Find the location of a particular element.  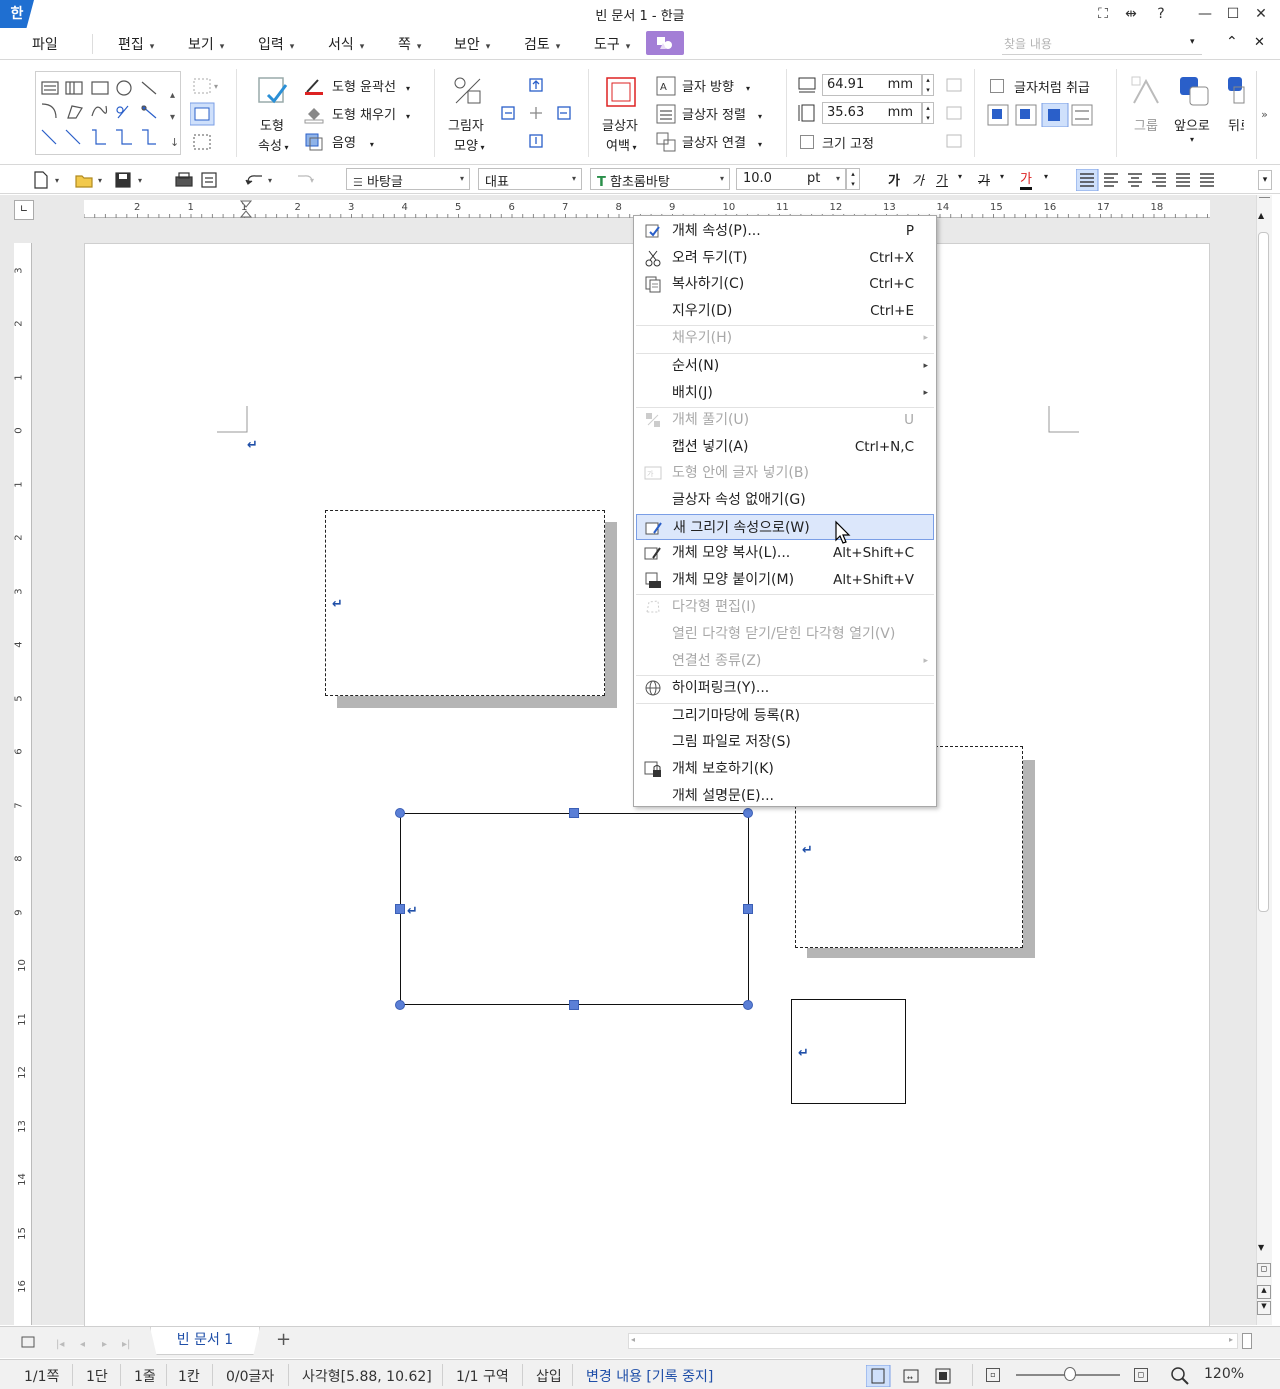

picture-shape-label-1: 그림자 is located at coordinates (466, 124).